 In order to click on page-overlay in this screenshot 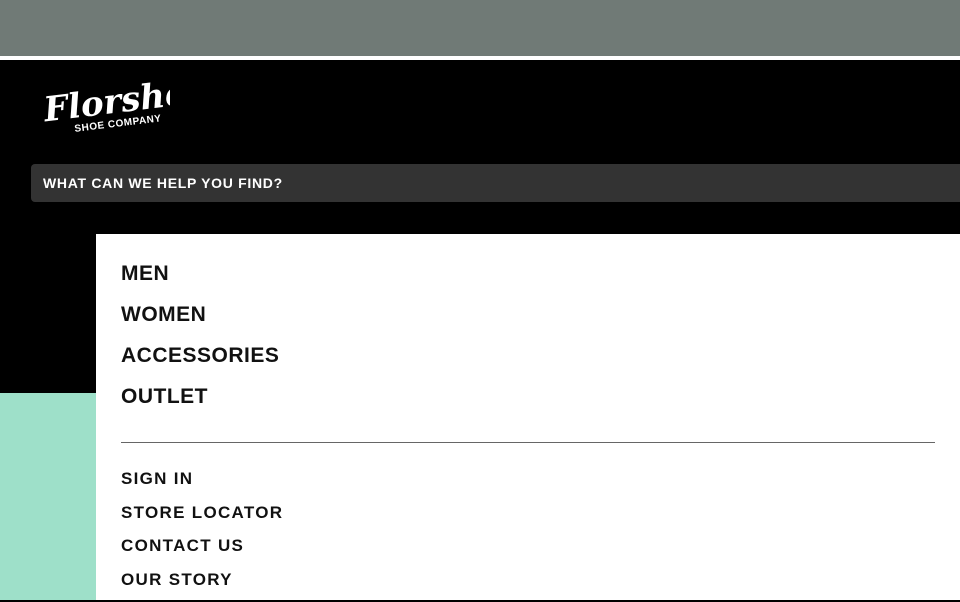, I will do `click(480, 28)`.